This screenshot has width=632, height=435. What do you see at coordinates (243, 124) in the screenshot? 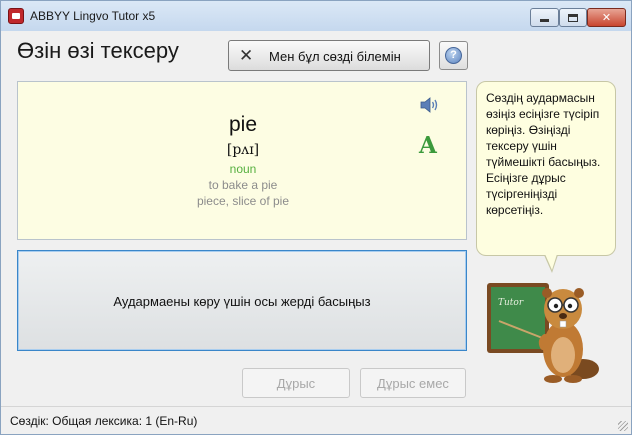
I see `card-word: pie` at bounding box center [243, 124].